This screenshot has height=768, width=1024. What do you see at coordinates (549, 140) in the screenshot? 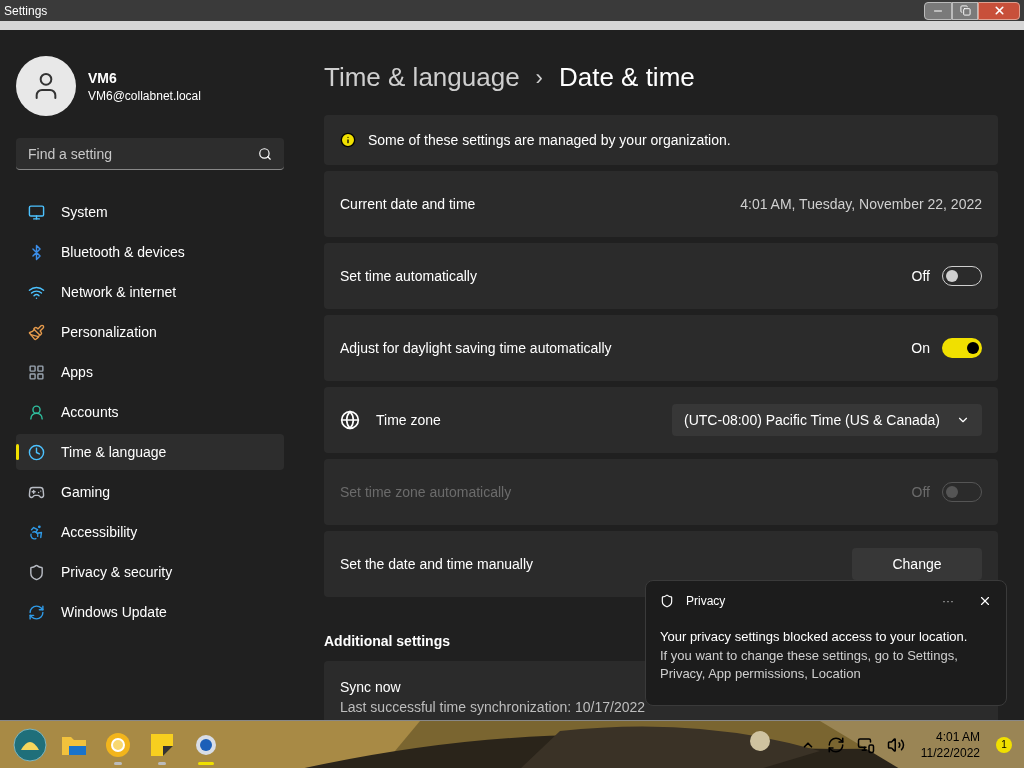
I see `info-text: Some of these settings are managed by your organization.` at bounding box center [549, 140].